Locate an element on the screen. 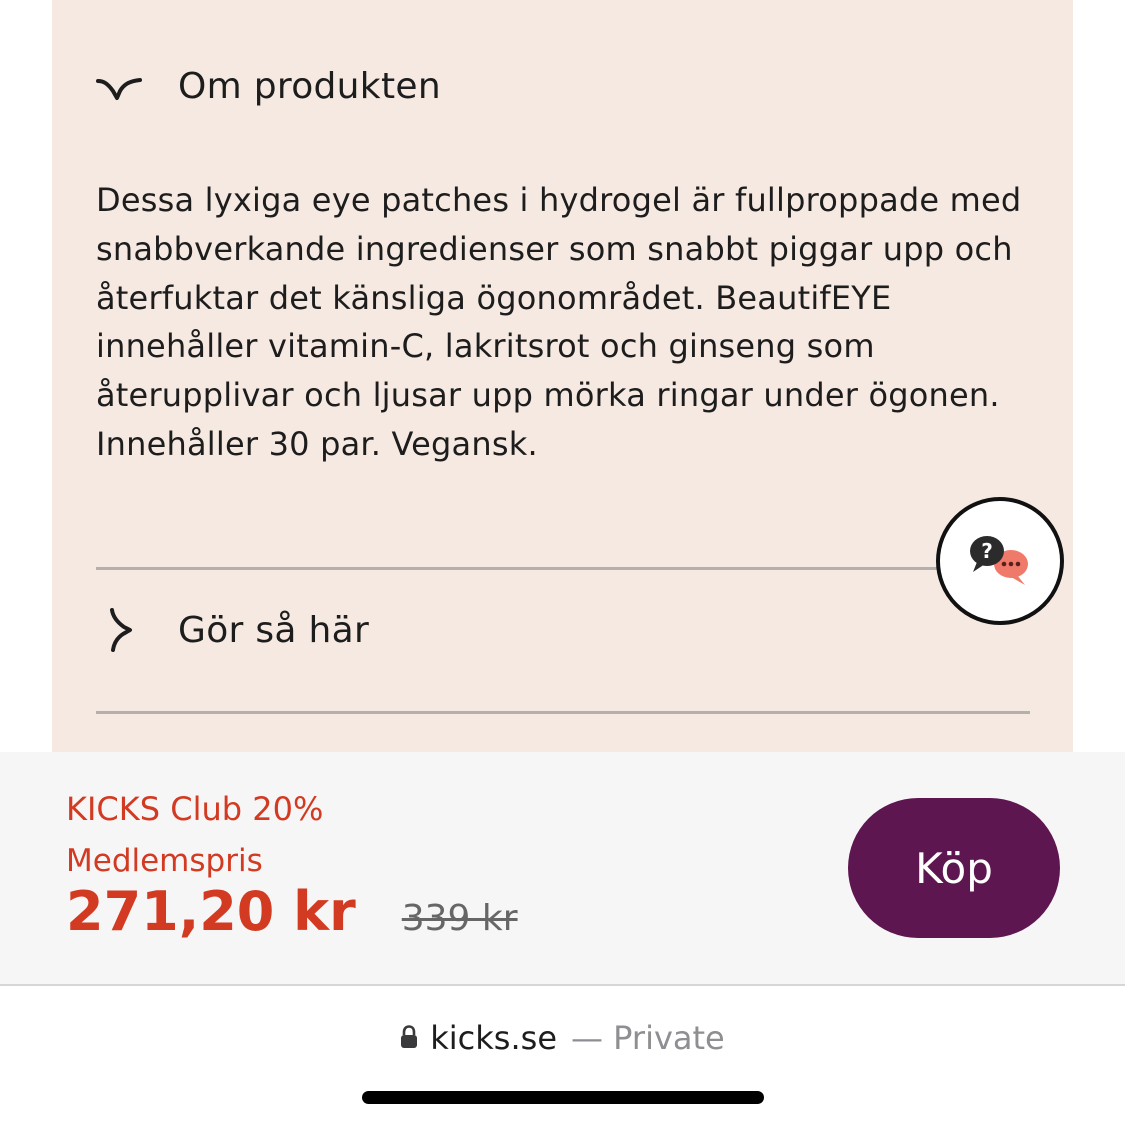 The height and width of the screenshot is (1124, 1125). accordion-about-header: Om produkten is located at coordinates (268, 86).